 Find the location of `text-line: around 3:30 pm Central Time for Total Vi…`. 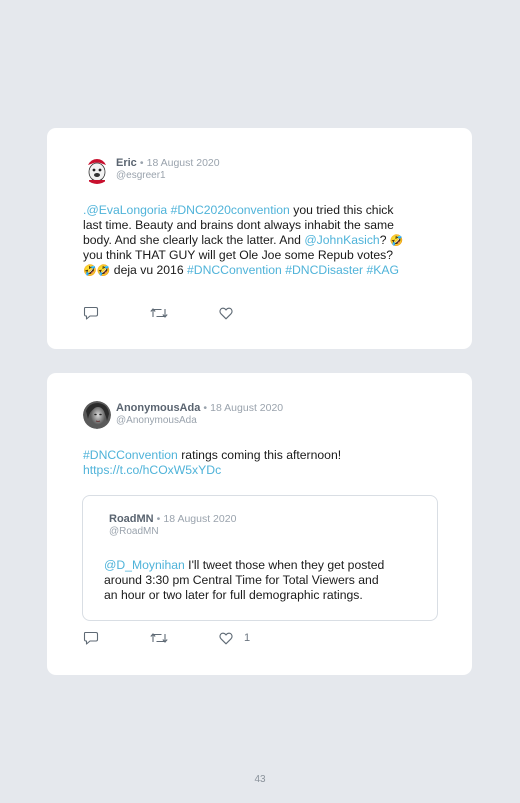

text-line: around 3:30 pm Central Time for Total Vi… is located at coordinates (264, 580).